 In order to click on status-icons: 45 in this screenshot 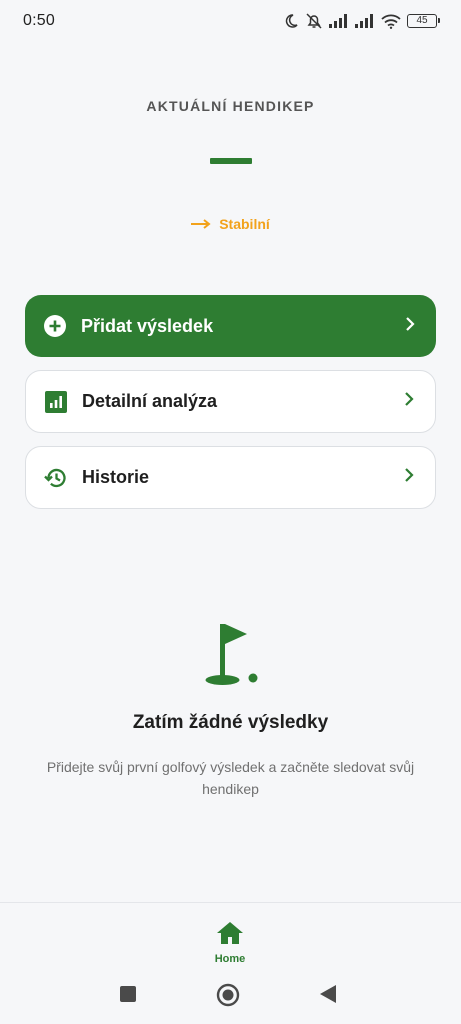, I will do `click(361, 21)`.